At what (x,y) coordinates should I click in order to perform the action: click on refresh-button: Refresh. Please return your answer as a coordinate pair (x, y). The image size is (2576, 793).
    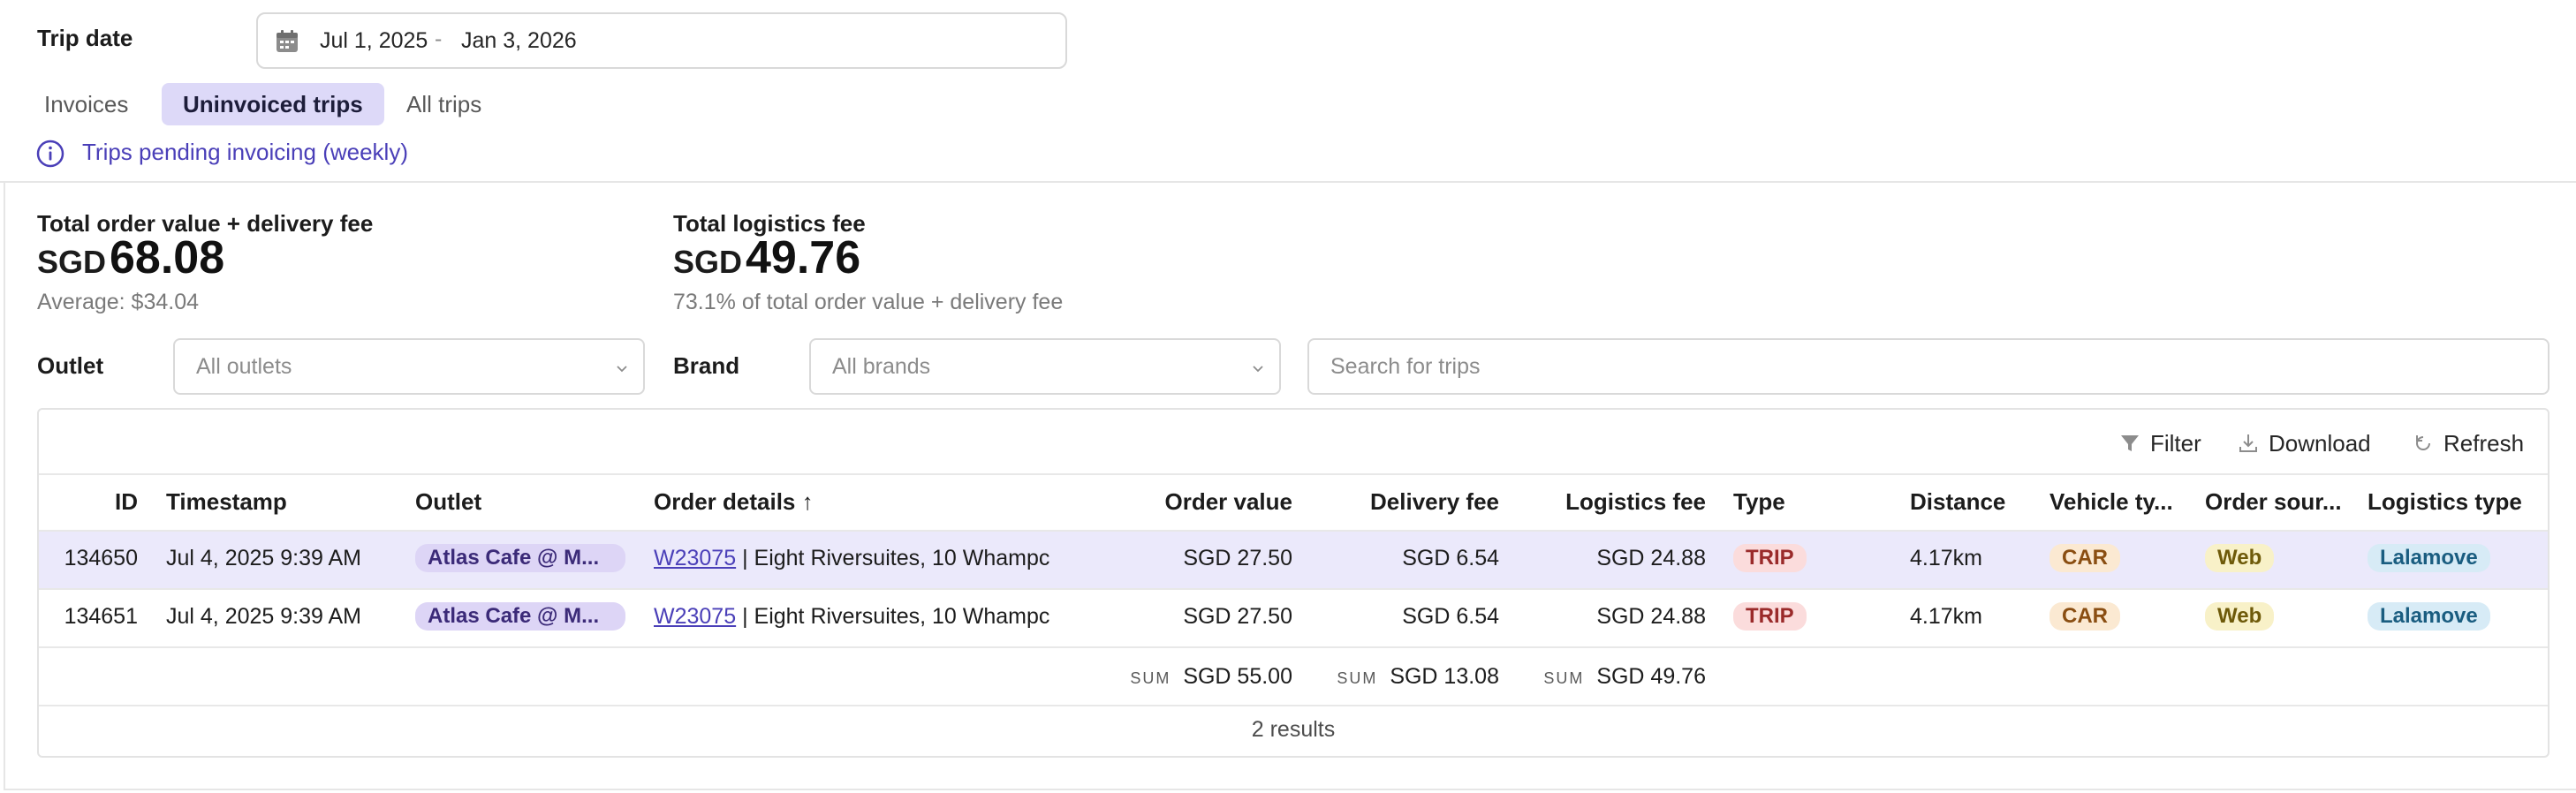
    Looking at the image, I should click on (2468, 443).